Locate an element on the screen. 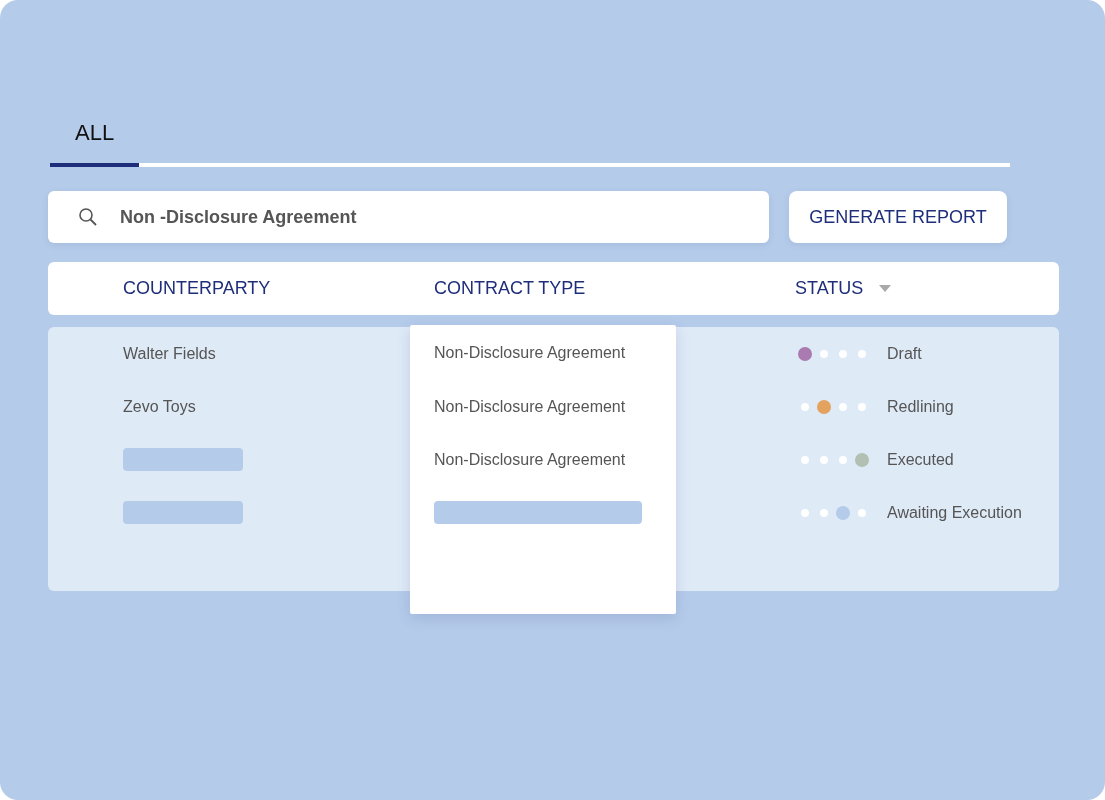  search-icon is located at coordinates (88, 217).